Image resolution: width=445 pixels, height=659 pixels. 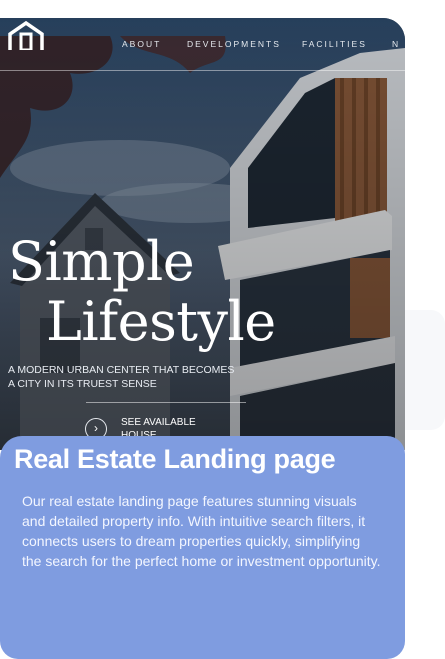 What do you see at coordinates (26, 35) in the screenshot?
I see `home-logo-icon` at bounding box center [26, 35].